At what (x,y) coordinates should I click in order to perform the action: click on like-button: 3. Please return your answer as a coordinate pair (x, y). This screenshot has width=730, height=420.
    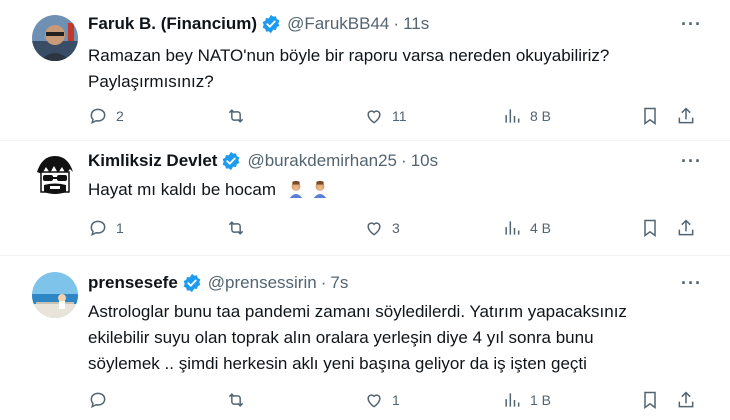
    Looking at the image, I should click on (382, 228).